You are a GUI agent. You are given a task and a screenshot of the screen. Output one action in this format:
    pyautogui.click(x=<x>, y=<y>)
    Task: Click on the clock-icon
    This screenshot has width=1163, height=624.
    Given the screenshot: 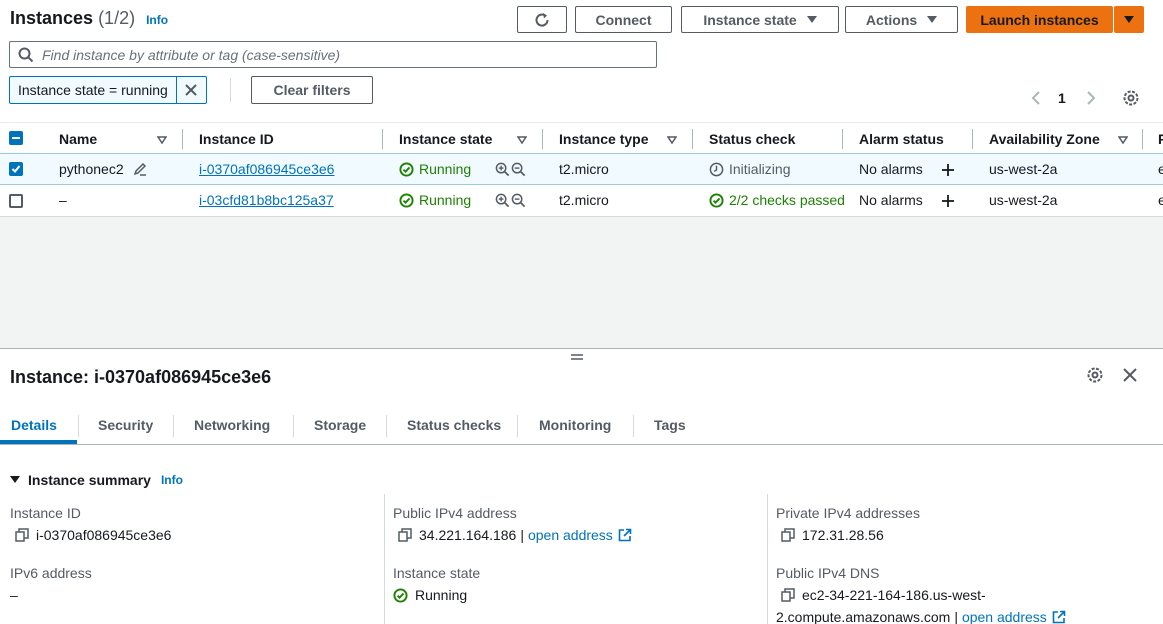 What is the action you would take?
    pyautogui.click(x=716, y=169)
    